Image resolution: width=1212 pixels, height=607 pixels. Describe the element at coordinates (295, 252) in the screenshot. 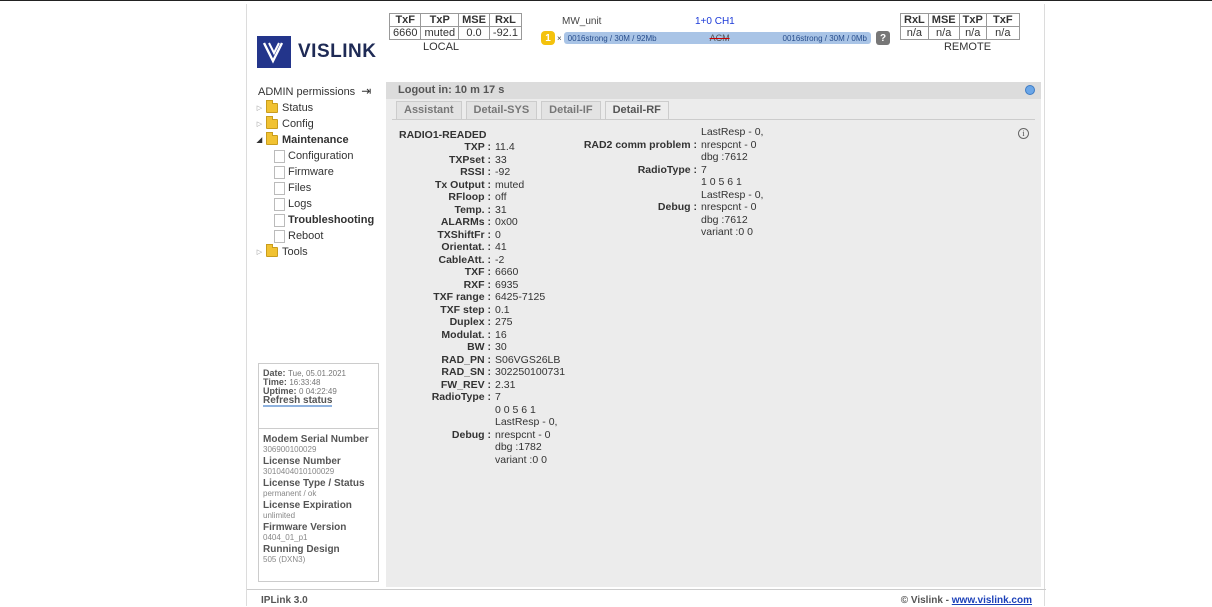

I see `tree-label: Tools` at that location.